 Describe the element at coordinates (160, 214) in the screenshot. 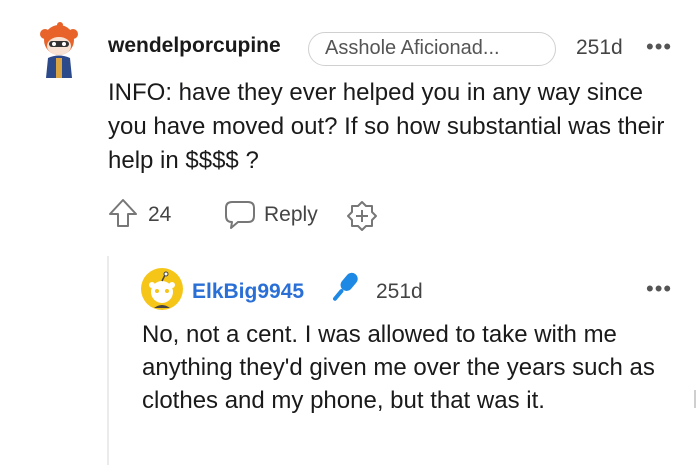

I see `vote-count: 24` at that location.